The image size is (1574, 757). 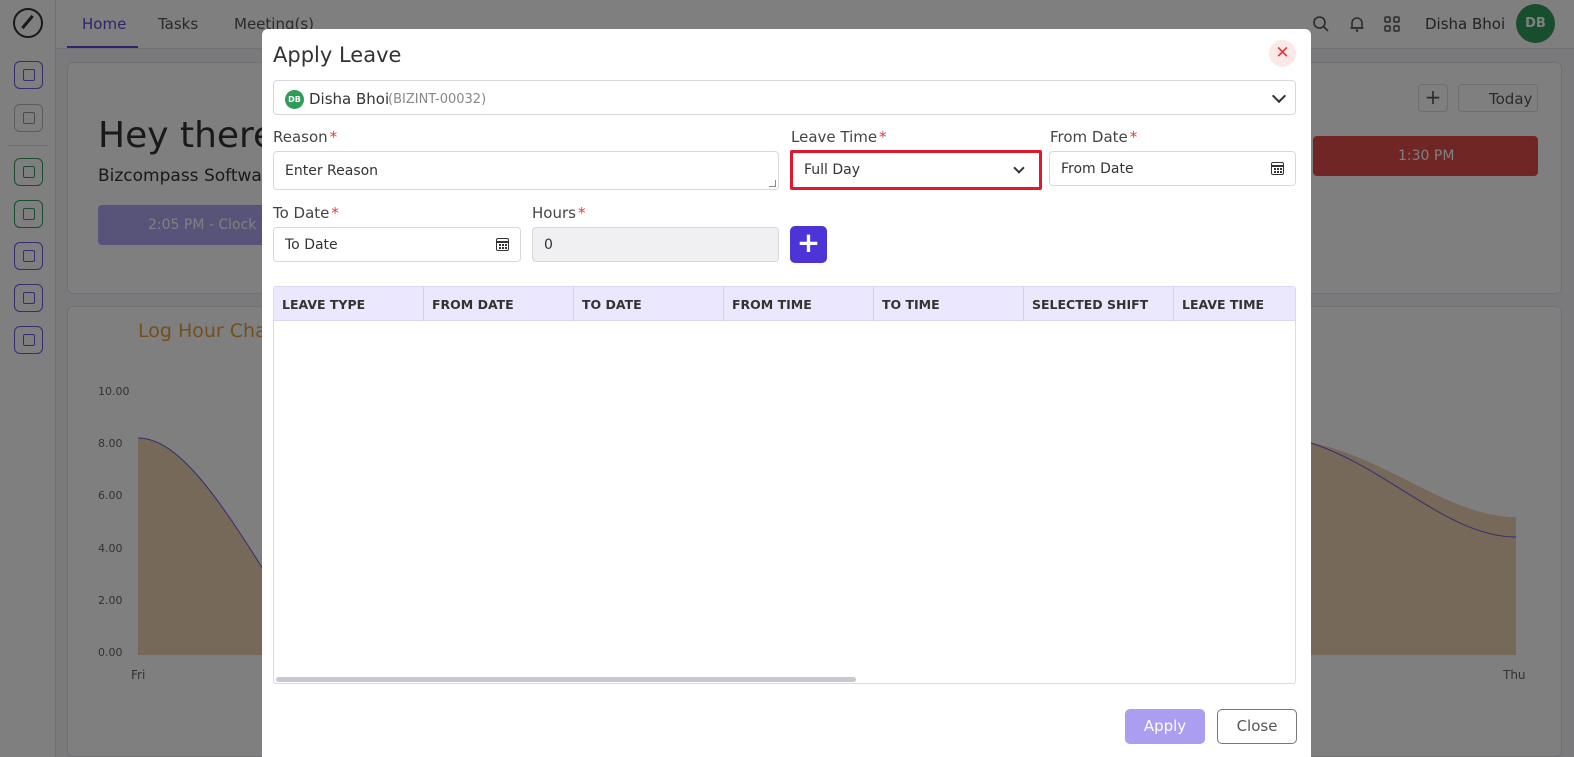 I want to click on reason-textarea: Enter Reason, so click(x=526, y=170).